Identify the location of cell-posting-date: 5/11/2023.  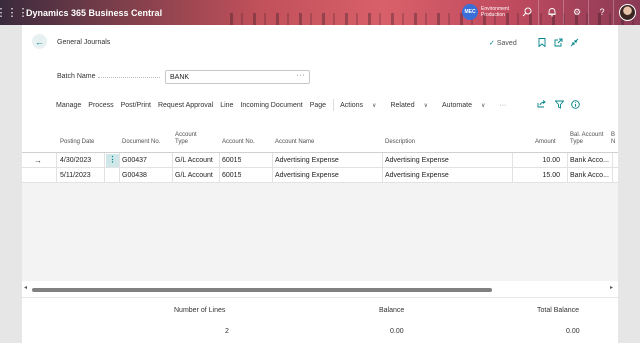
(75, 175).